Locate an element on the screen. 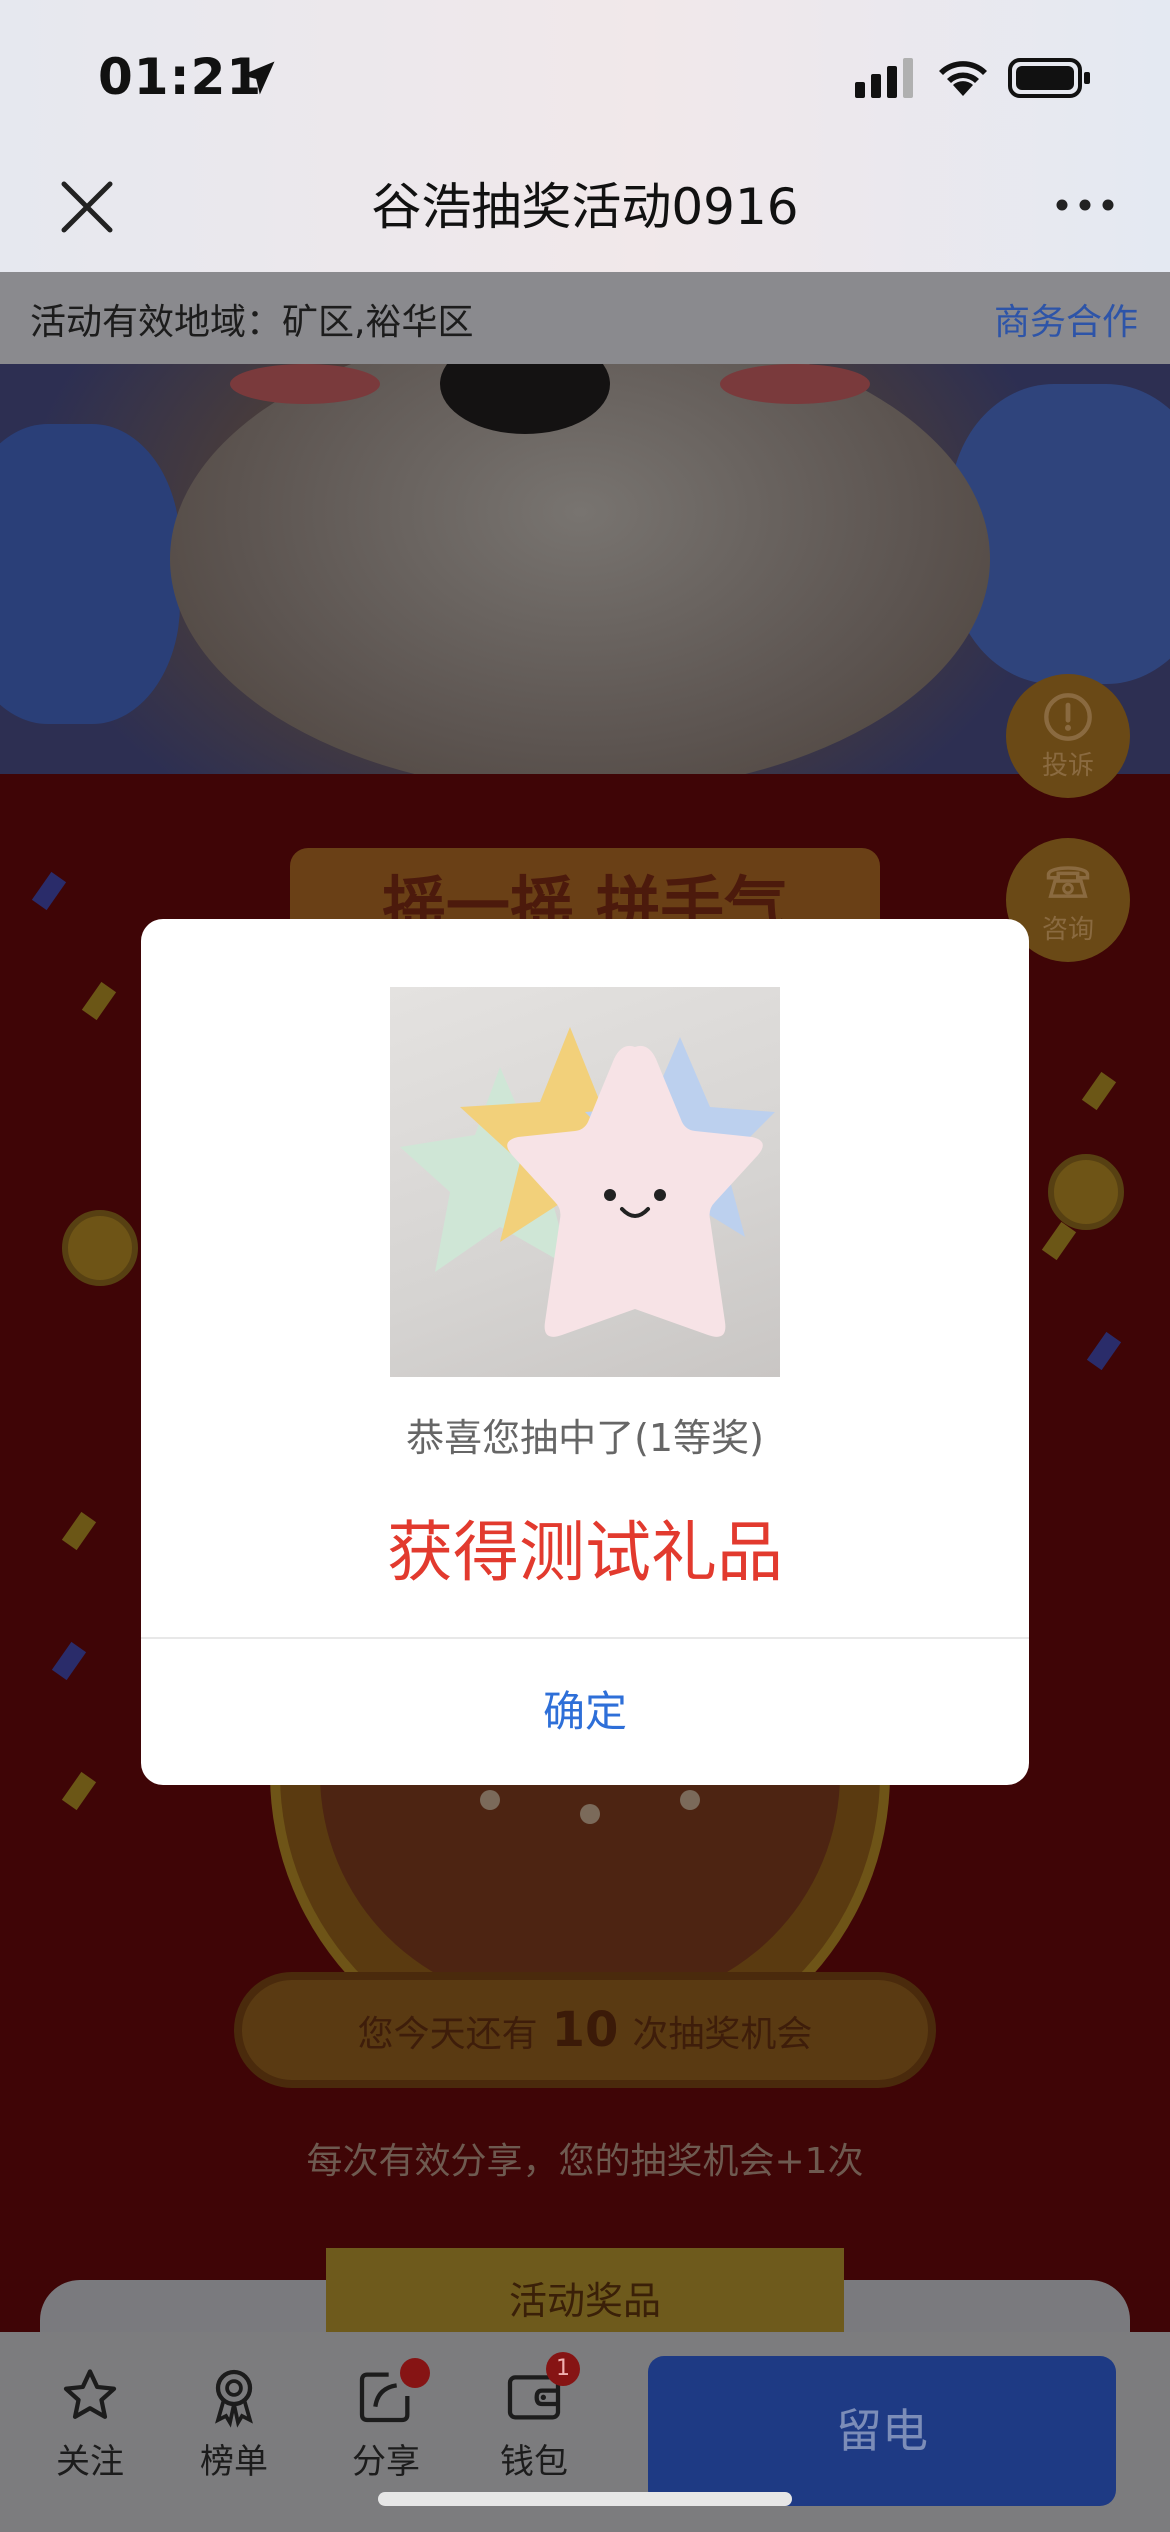  share-notification-dot is located at coordinates (415, 2373).